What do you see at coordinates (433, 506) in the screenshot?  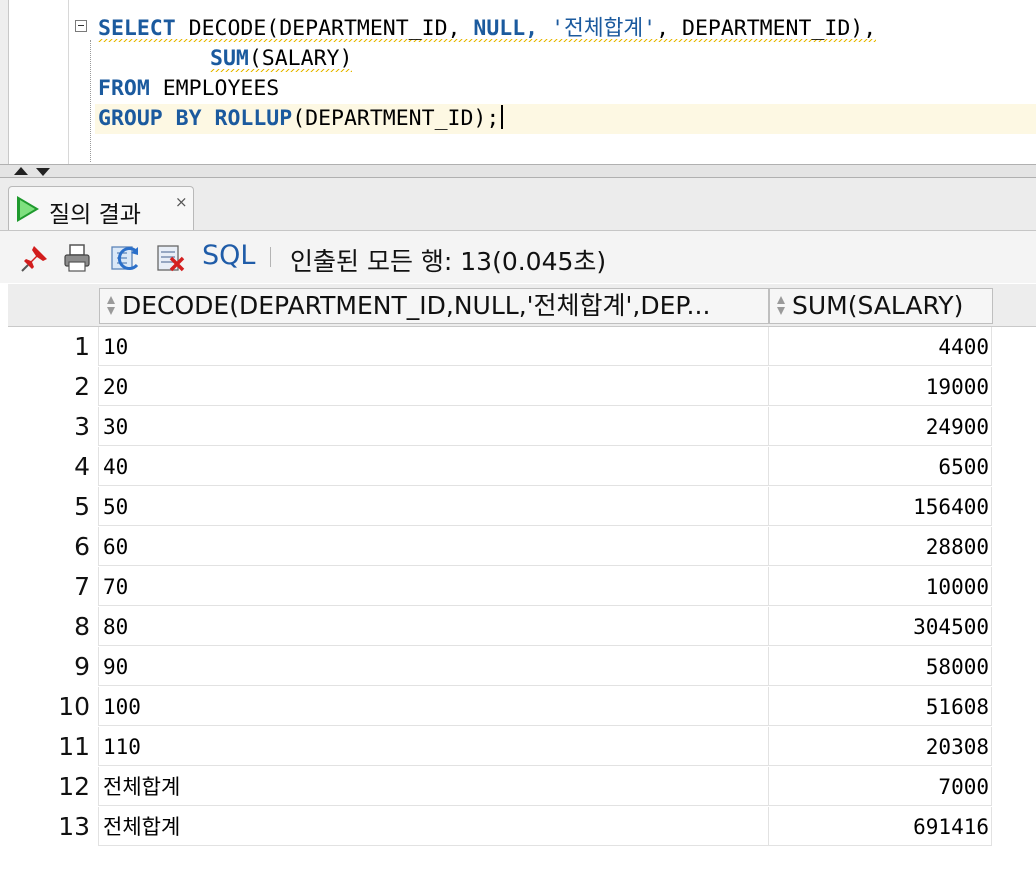 I see `cell-department: 50` at bounding box center [433, 506].